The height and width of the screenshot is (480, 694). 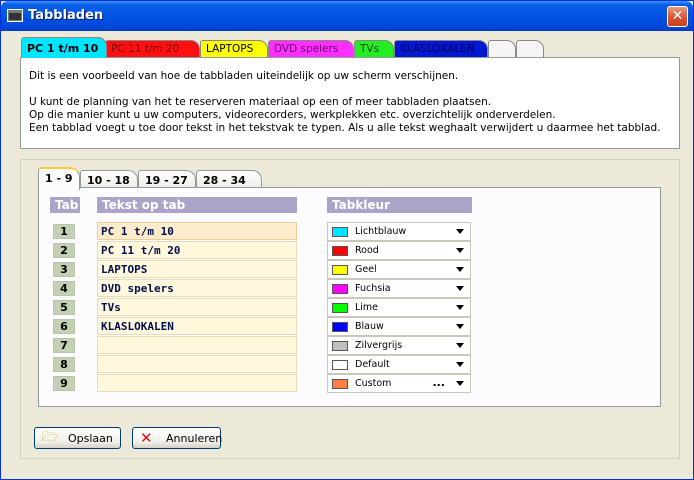 What do you see at coordinates (64, 364) in the screenshot?
I see `tab-number: 8` at bounding box center [64, 364].